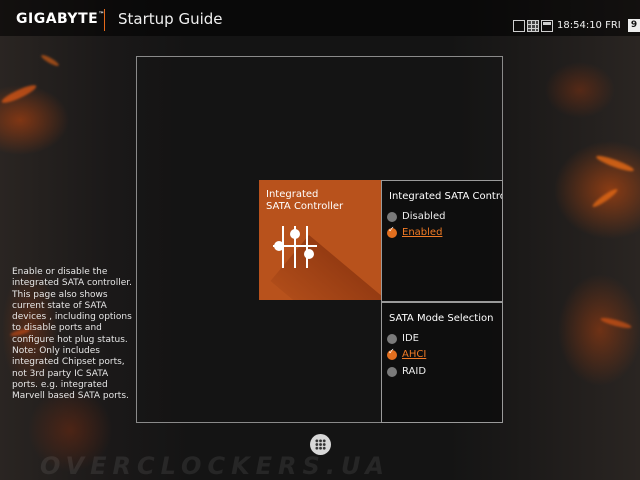 The height and width of the screenshot is (480, 640). I want to click on monitor-icon, so click(519, 26).